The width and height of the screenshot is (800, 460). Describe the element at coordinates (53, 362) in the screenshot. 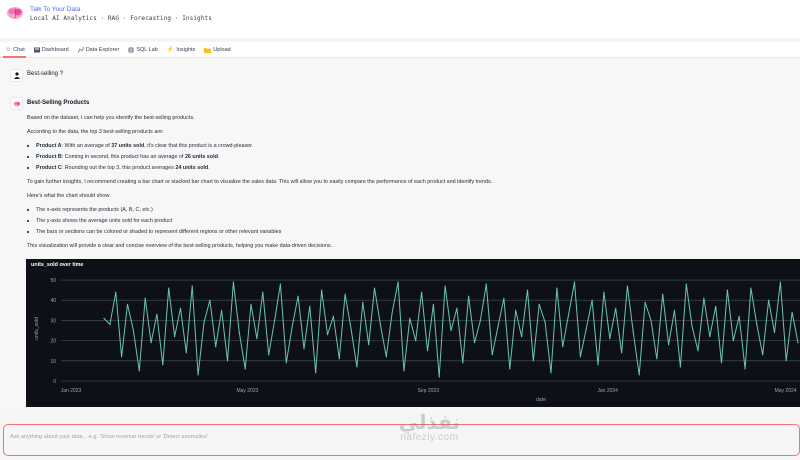

I see `y-tick-label: 10` at that location.